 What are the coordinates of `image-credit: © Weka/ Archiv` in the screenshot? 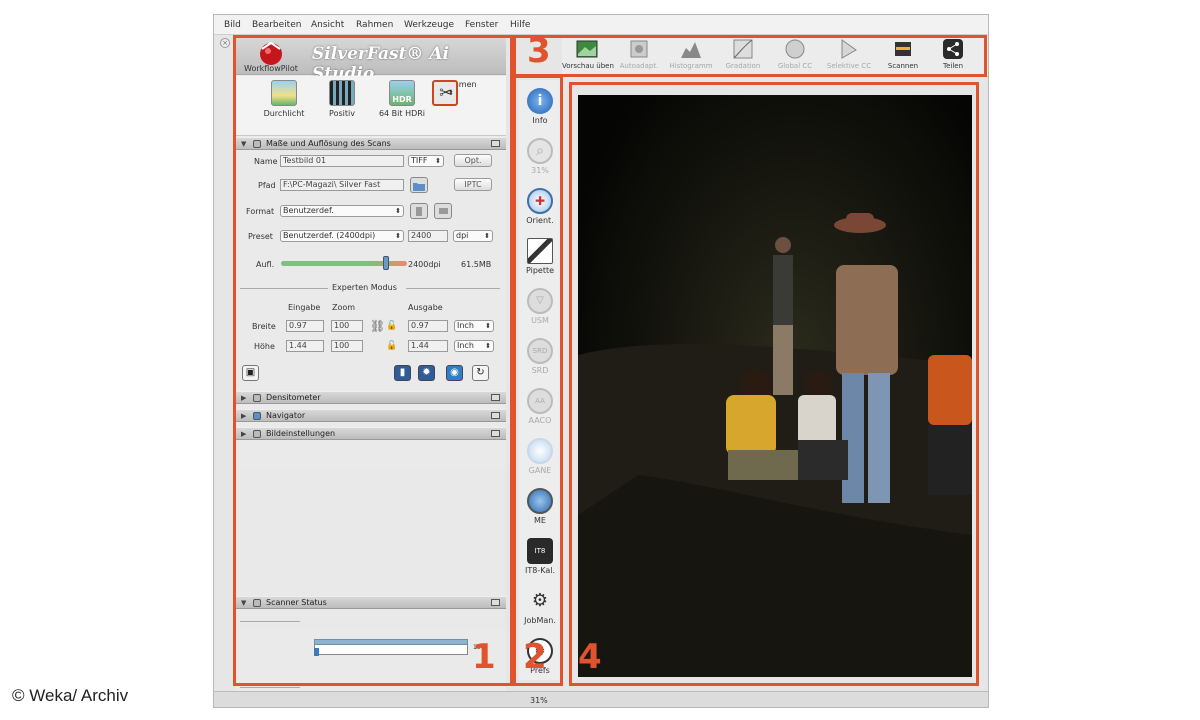 It's located at (70, 695).